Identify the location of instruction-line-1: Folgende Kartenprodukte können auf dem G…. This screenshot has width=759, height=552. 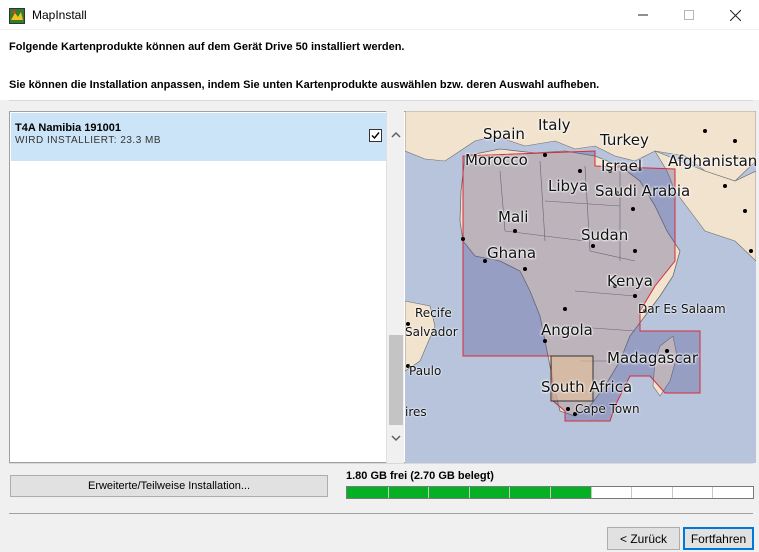
(207, 47).